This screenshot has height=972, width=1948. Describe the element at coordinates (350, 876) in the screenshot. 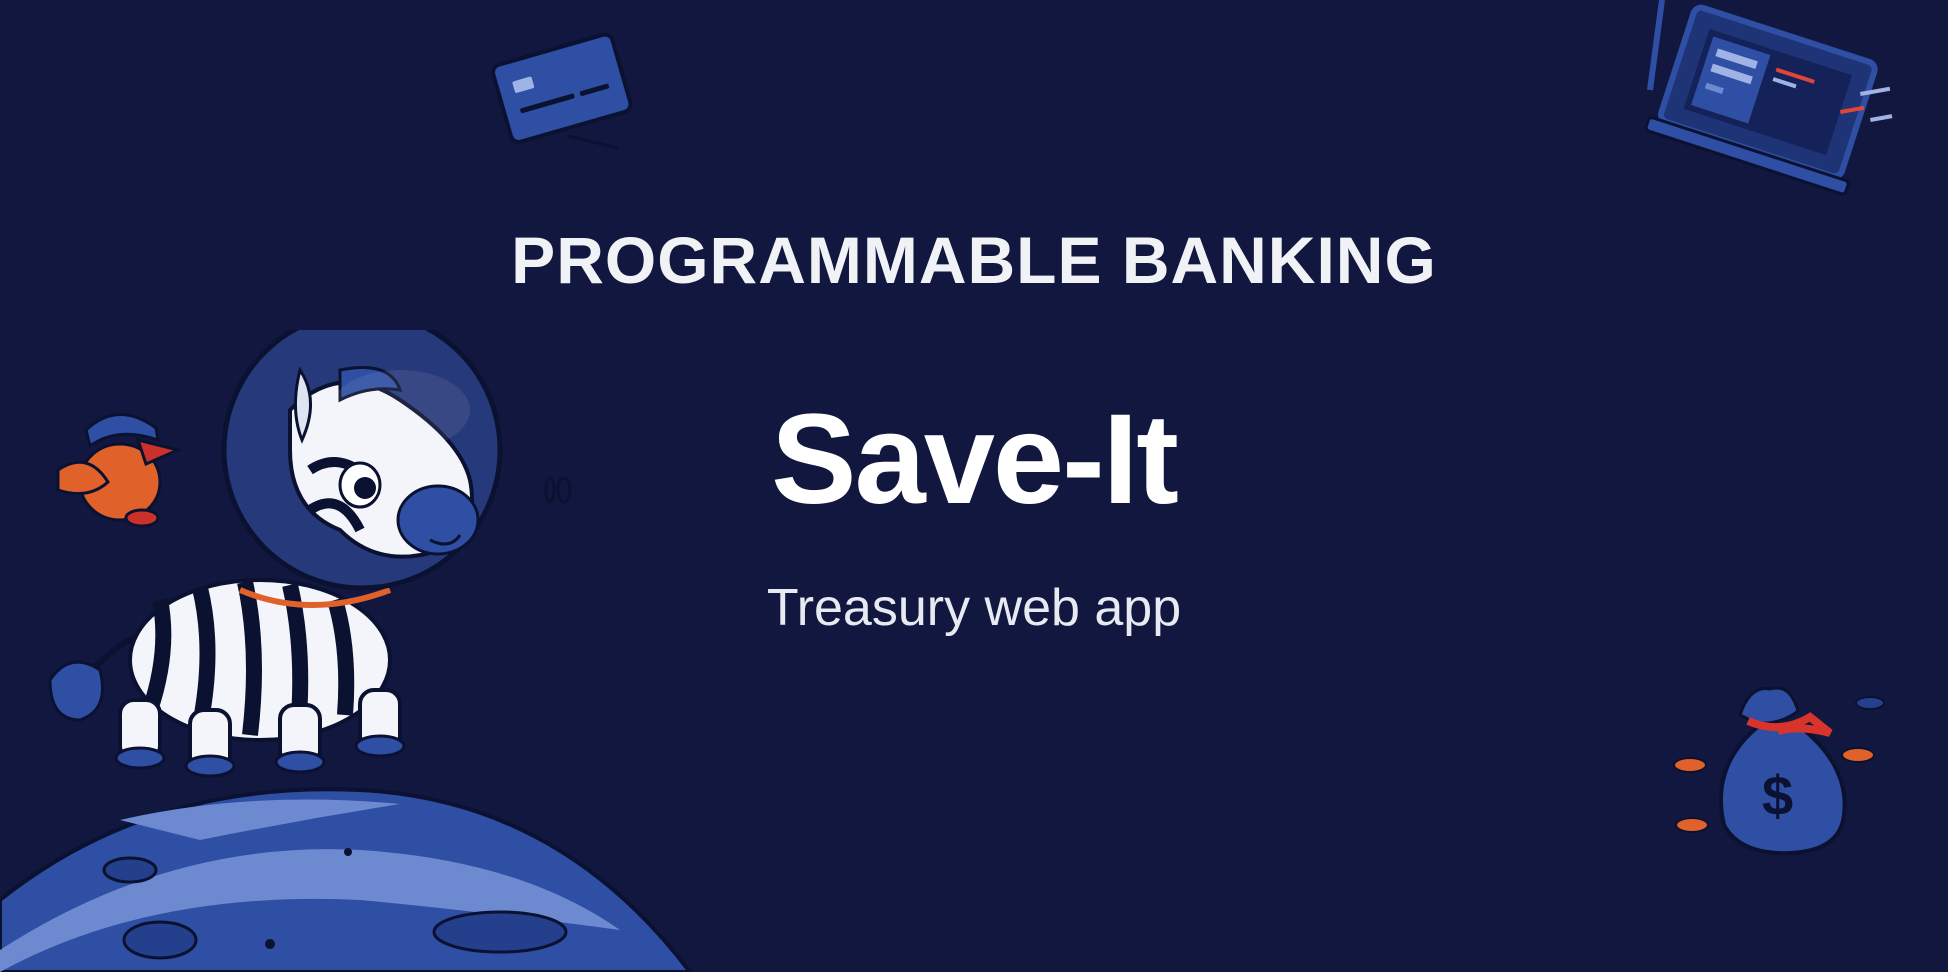

I see `planet` at that location.